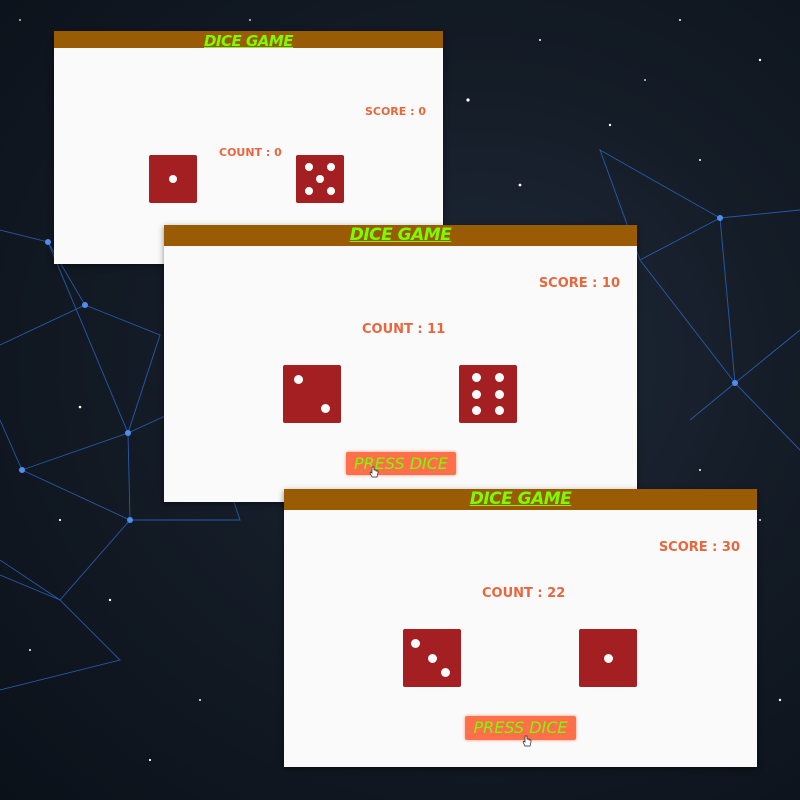 Image resolution: width=800 pixels, height=800 pixels. I want to click on count-label: COUNT : 0, so click(250, 152).